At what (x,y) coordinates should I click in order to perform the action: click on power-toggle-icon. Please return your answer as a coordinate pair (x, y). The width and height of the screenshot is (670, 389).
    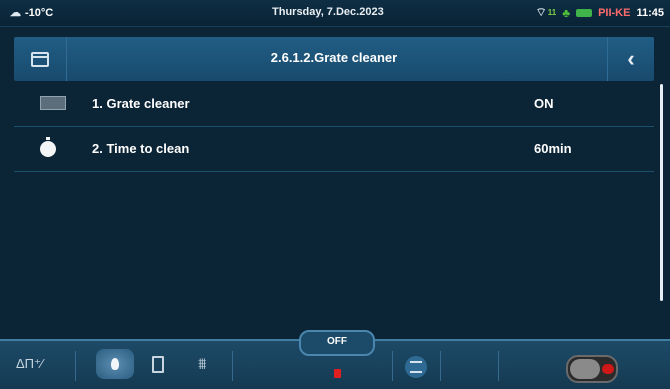
    Looking at the image, I should click on (608, 369).